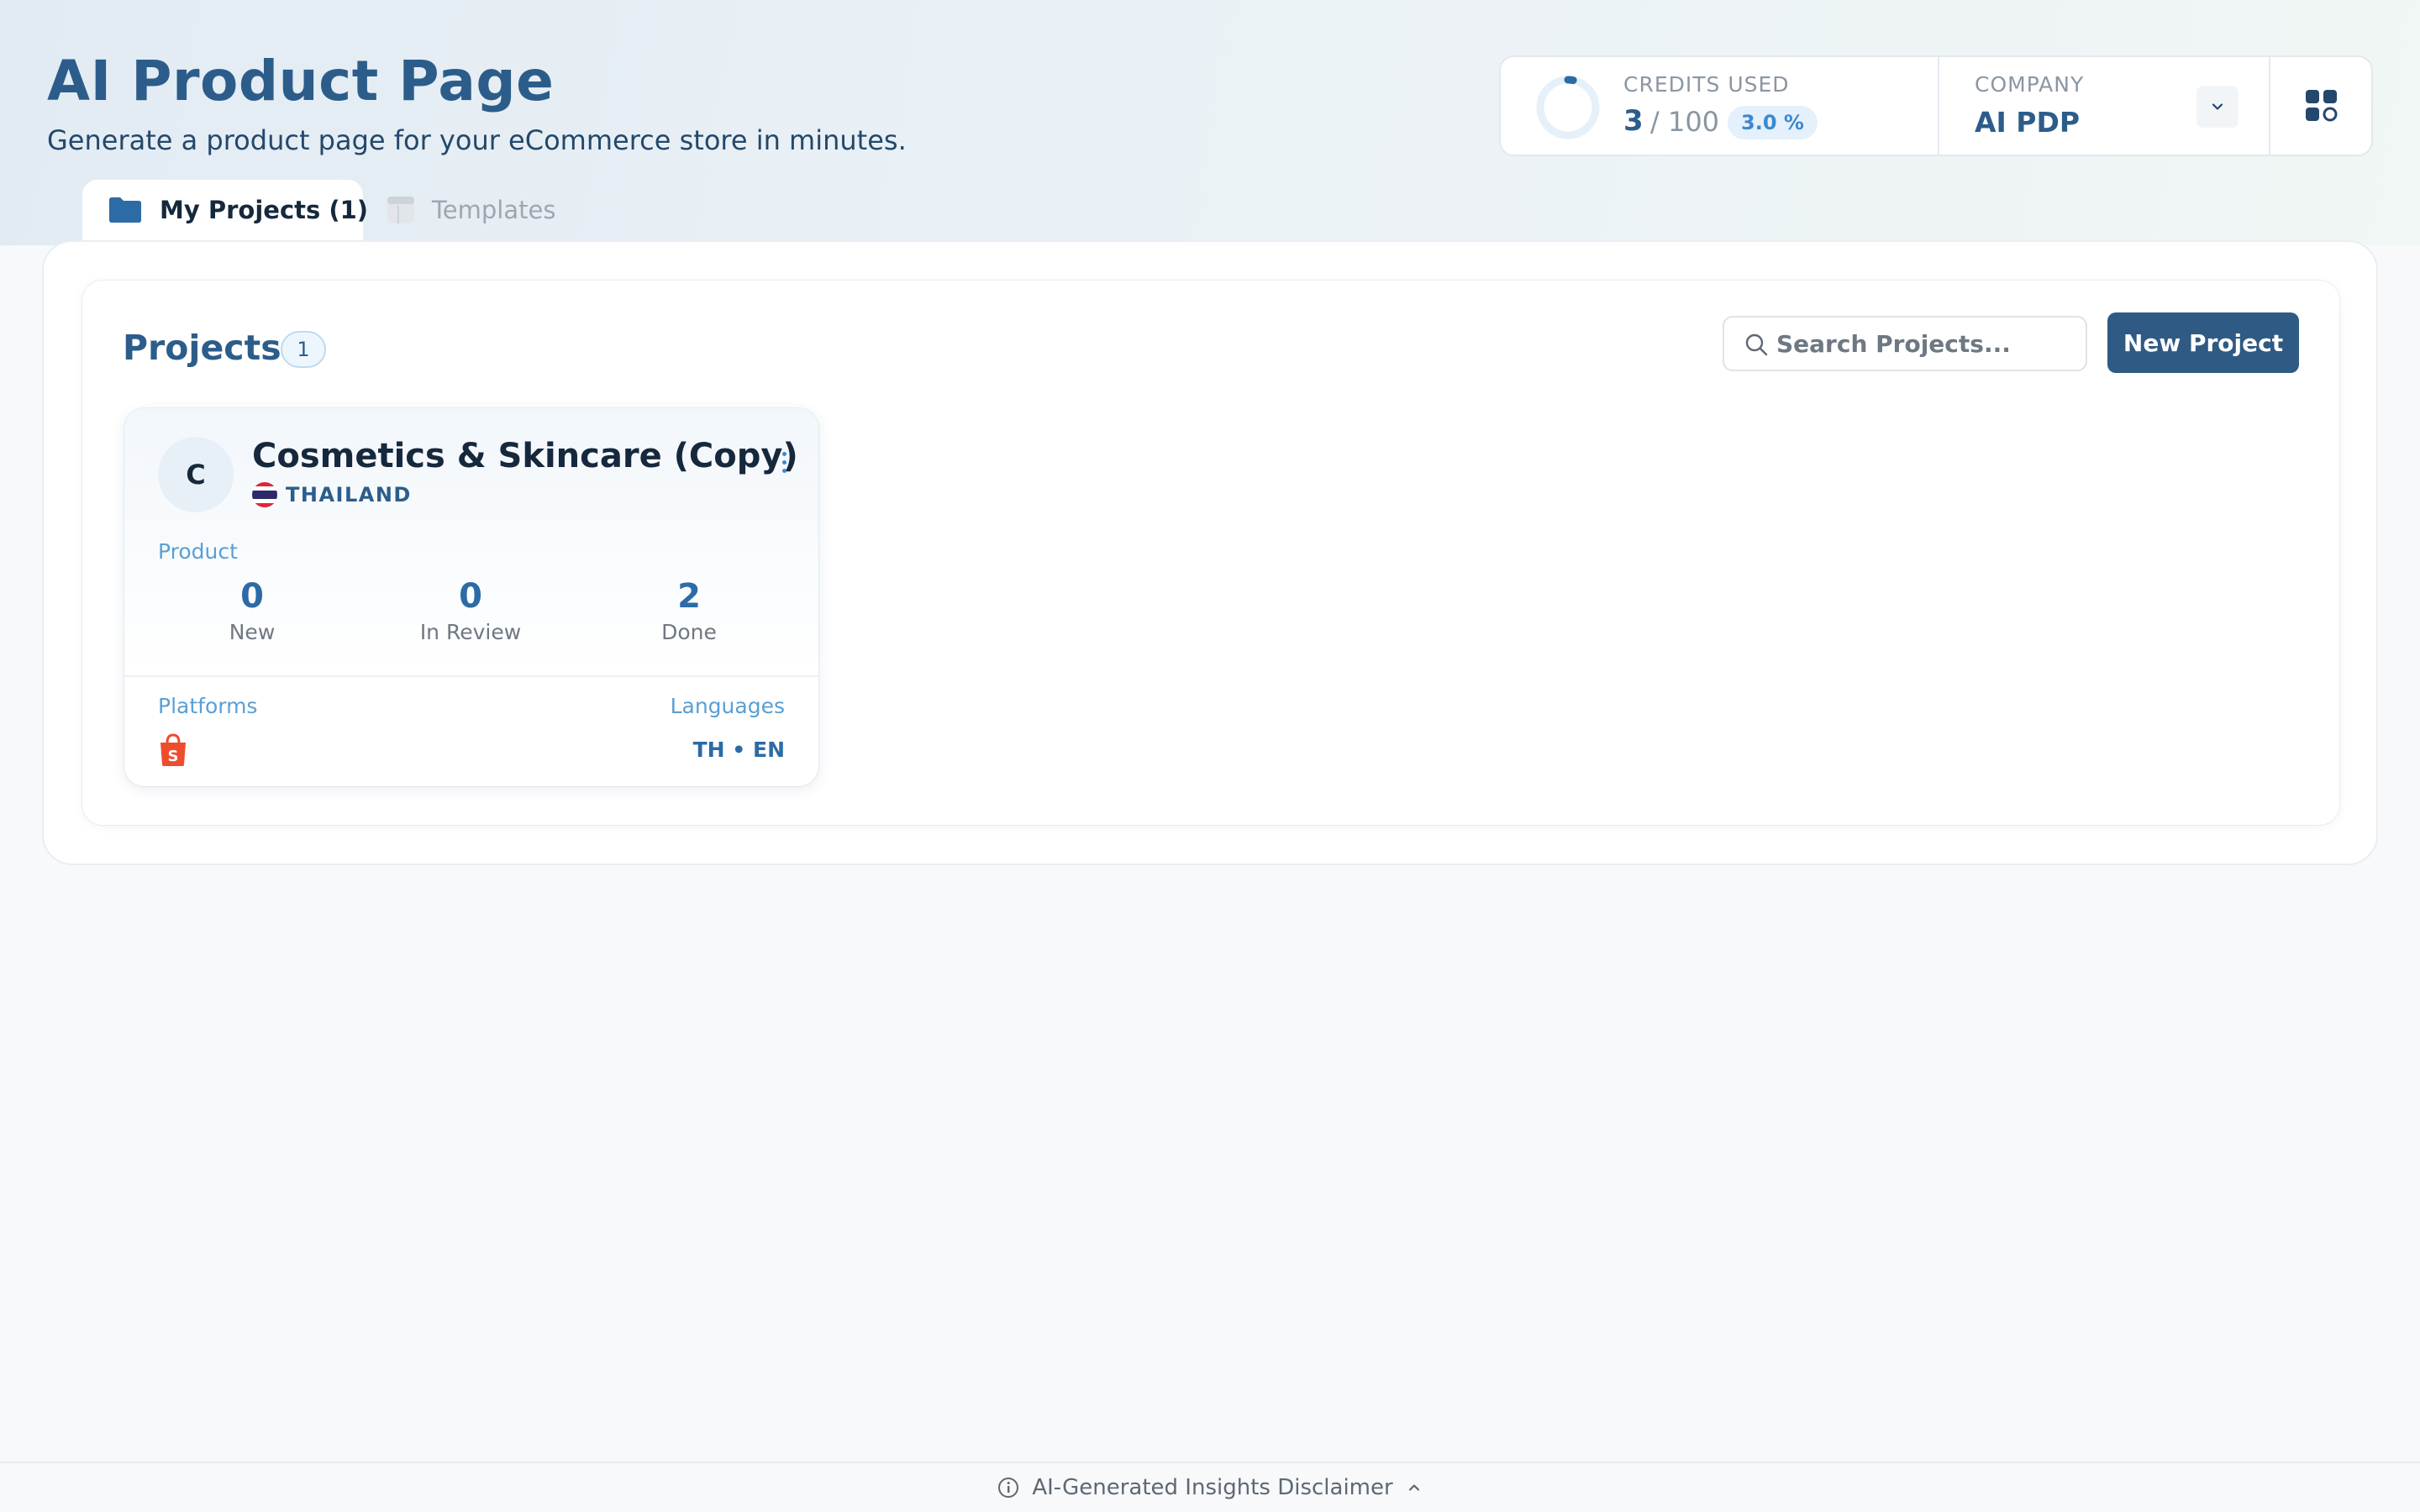 This screenshot has width=2420, height=1512. I want to click on template-icon, so click(400, 210).